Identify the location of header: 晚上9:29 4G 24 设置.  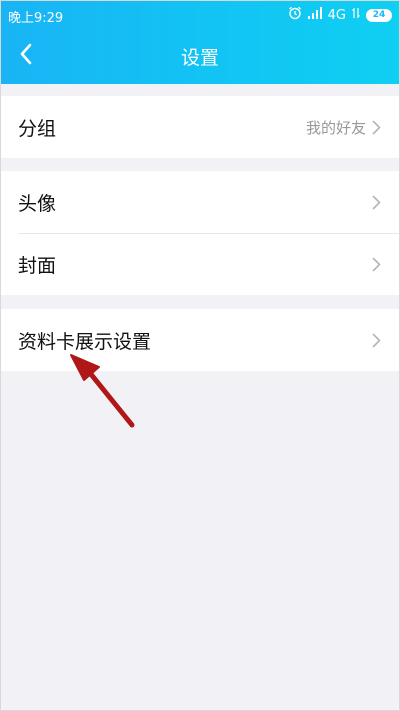
(200, 42).